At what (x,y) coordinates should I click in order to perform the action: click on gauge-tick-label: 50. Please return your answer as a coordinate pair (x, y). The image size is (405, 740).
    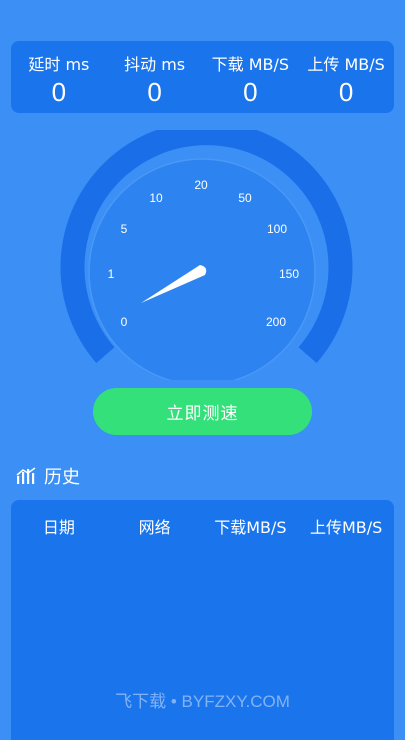
    Looking at the image, I should click on (245, 198).